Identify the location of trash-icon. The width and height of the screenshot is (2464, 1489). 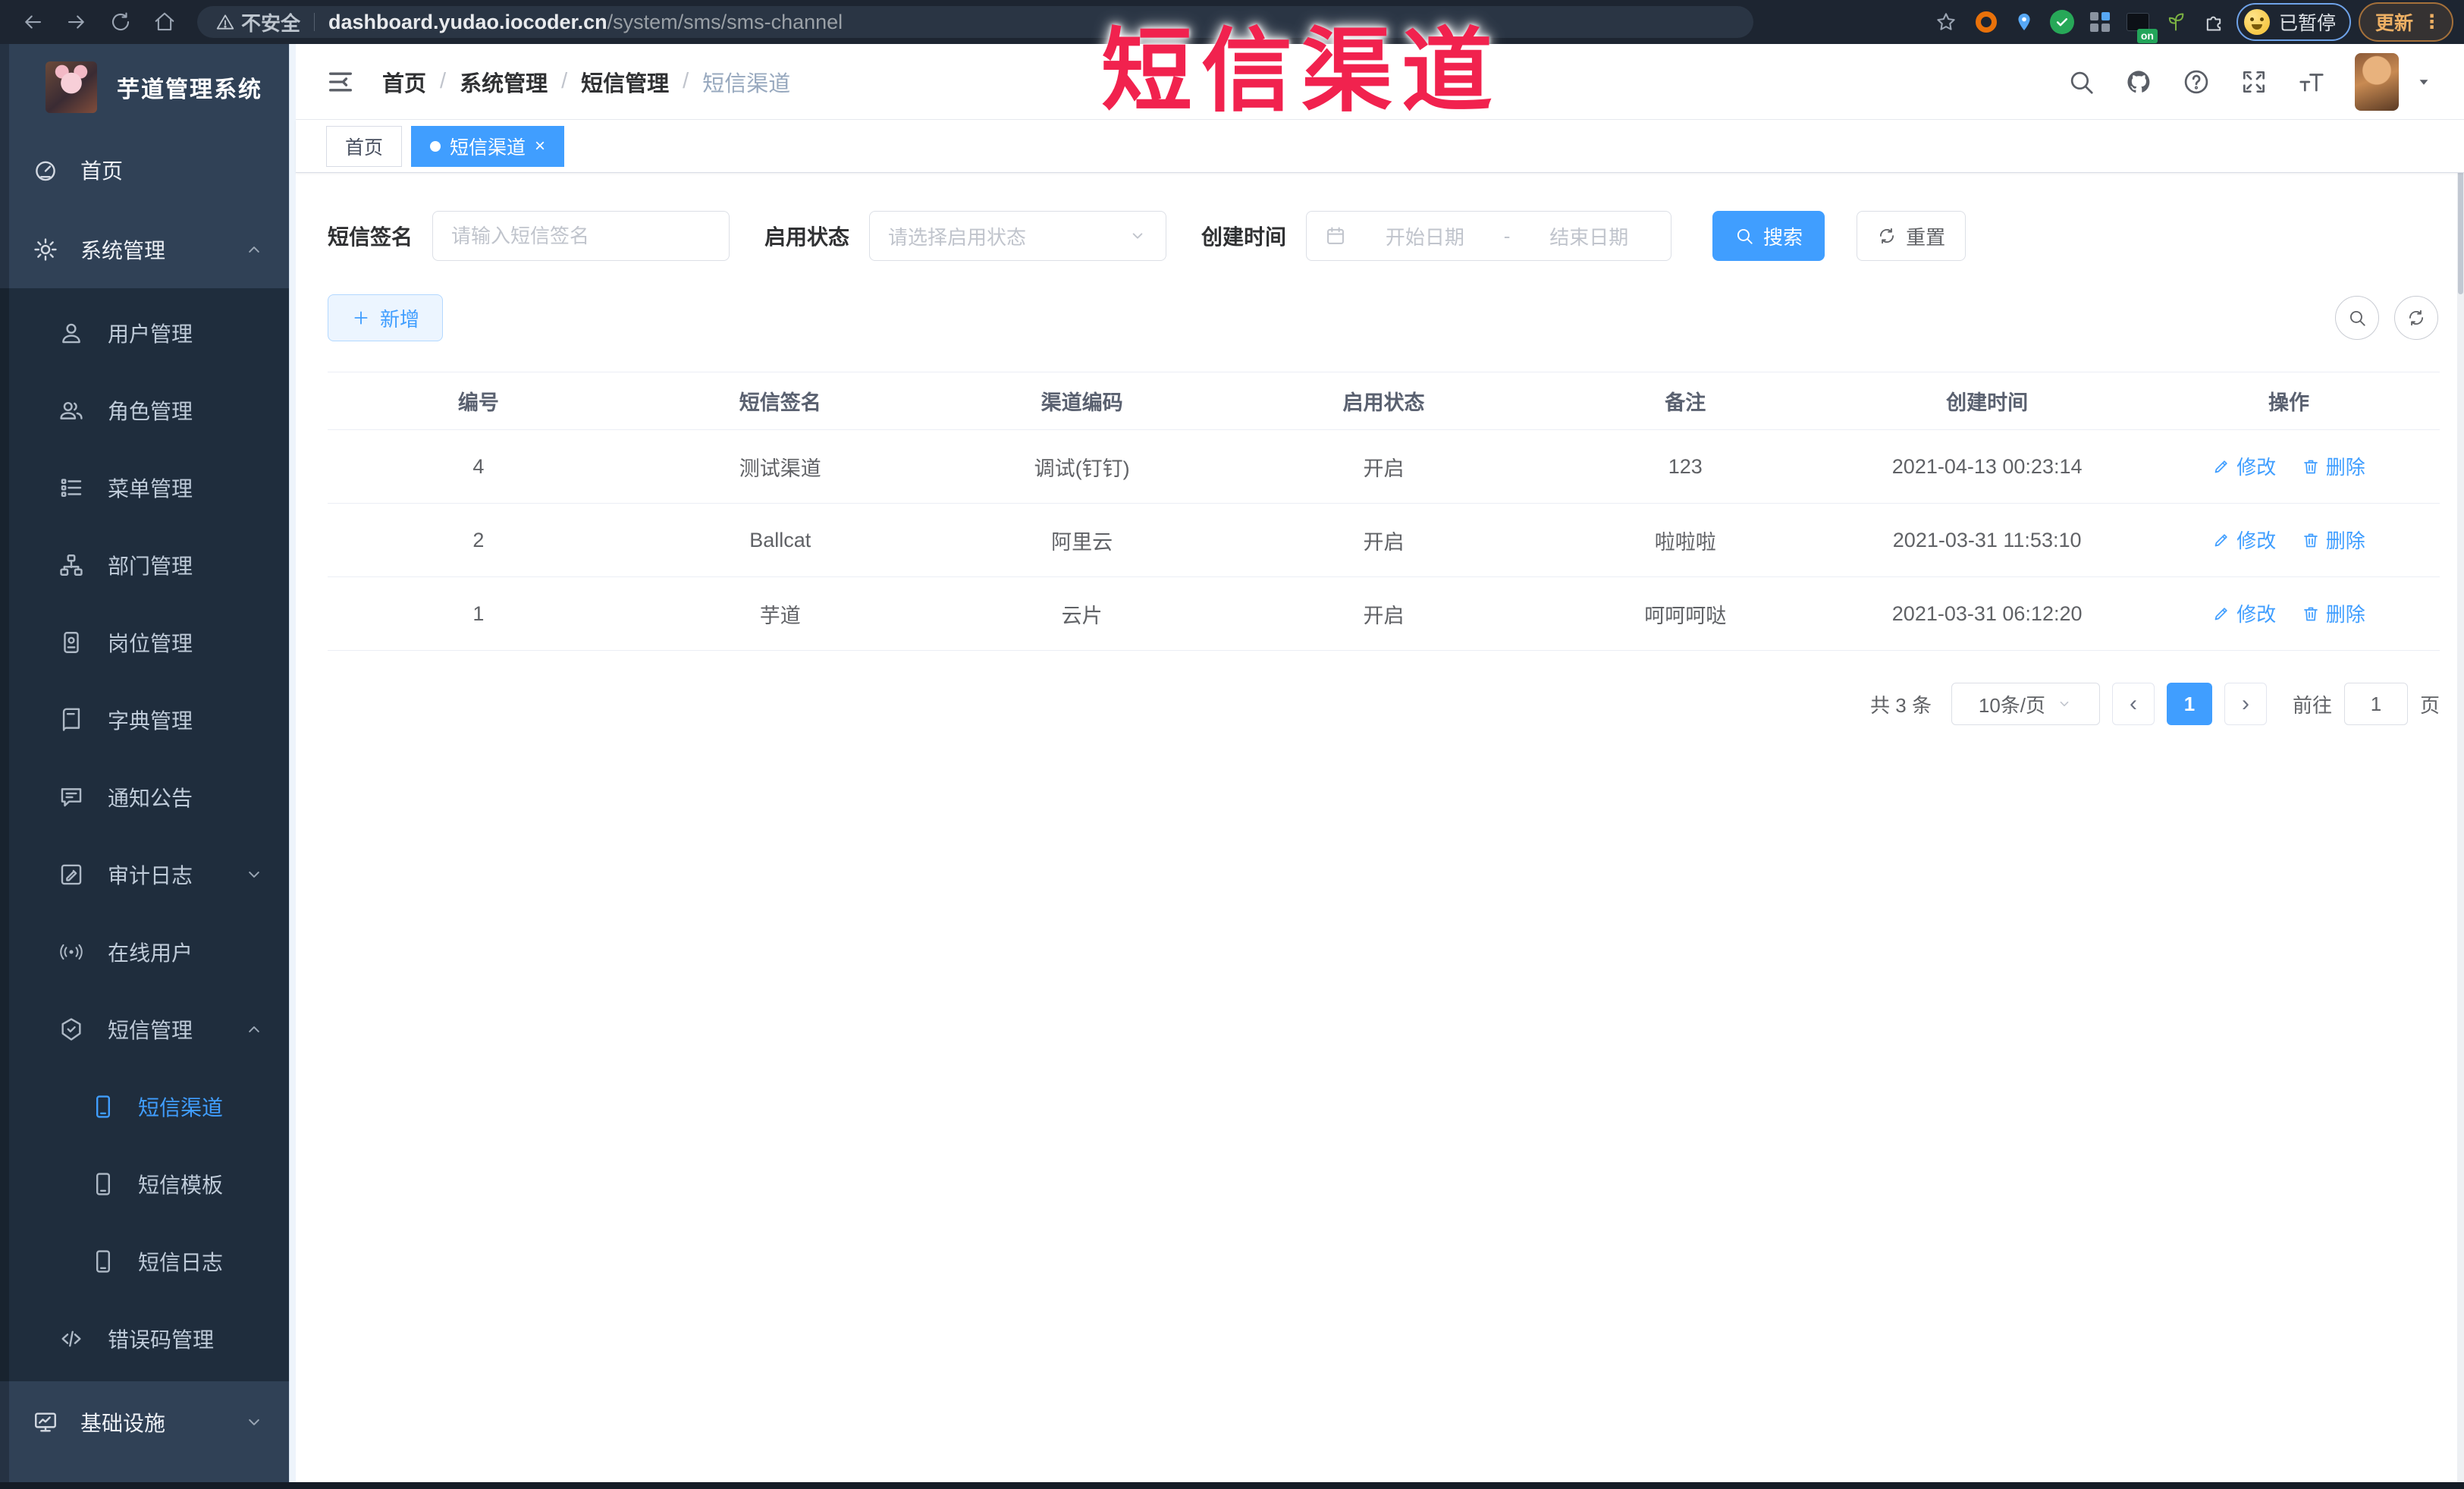
(2311, 614).